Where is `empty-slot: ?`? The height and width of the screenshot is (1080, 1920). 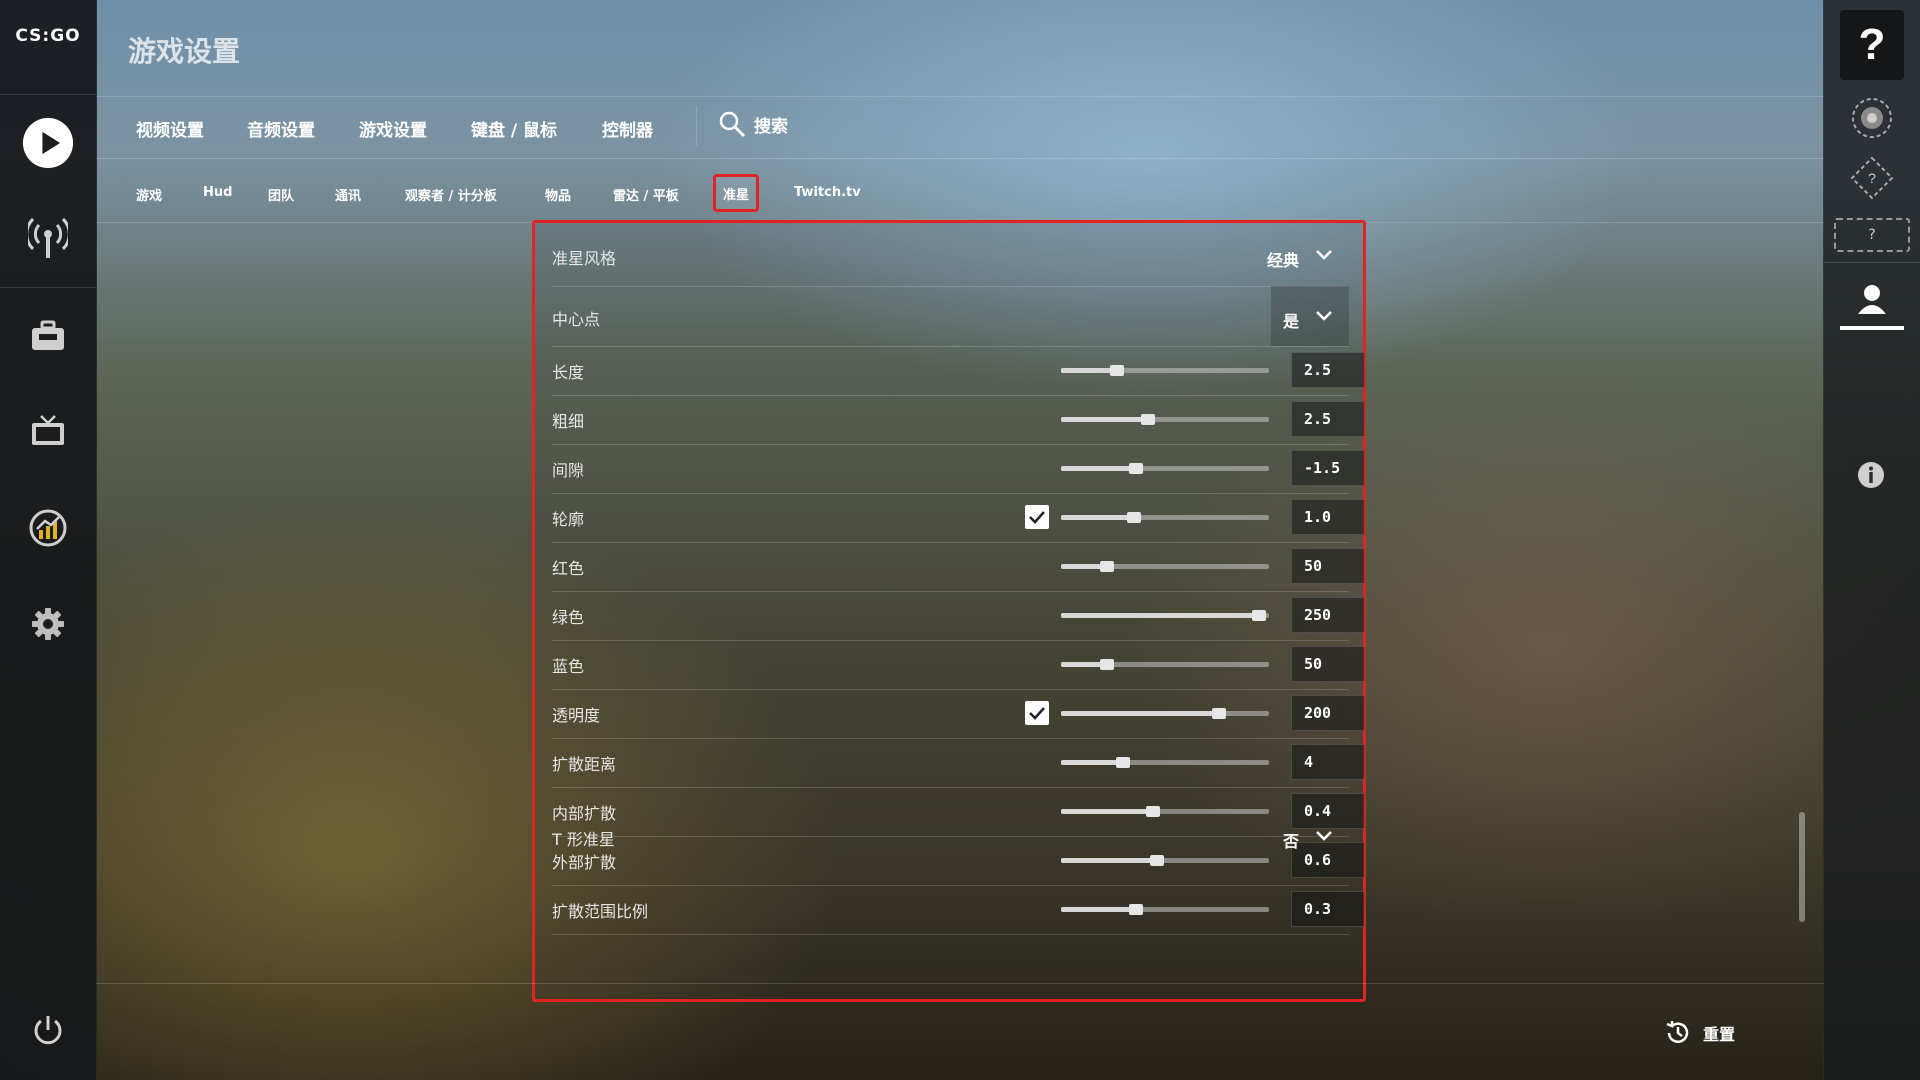
empty-slot: ? is located at coordinates (1872, 235).